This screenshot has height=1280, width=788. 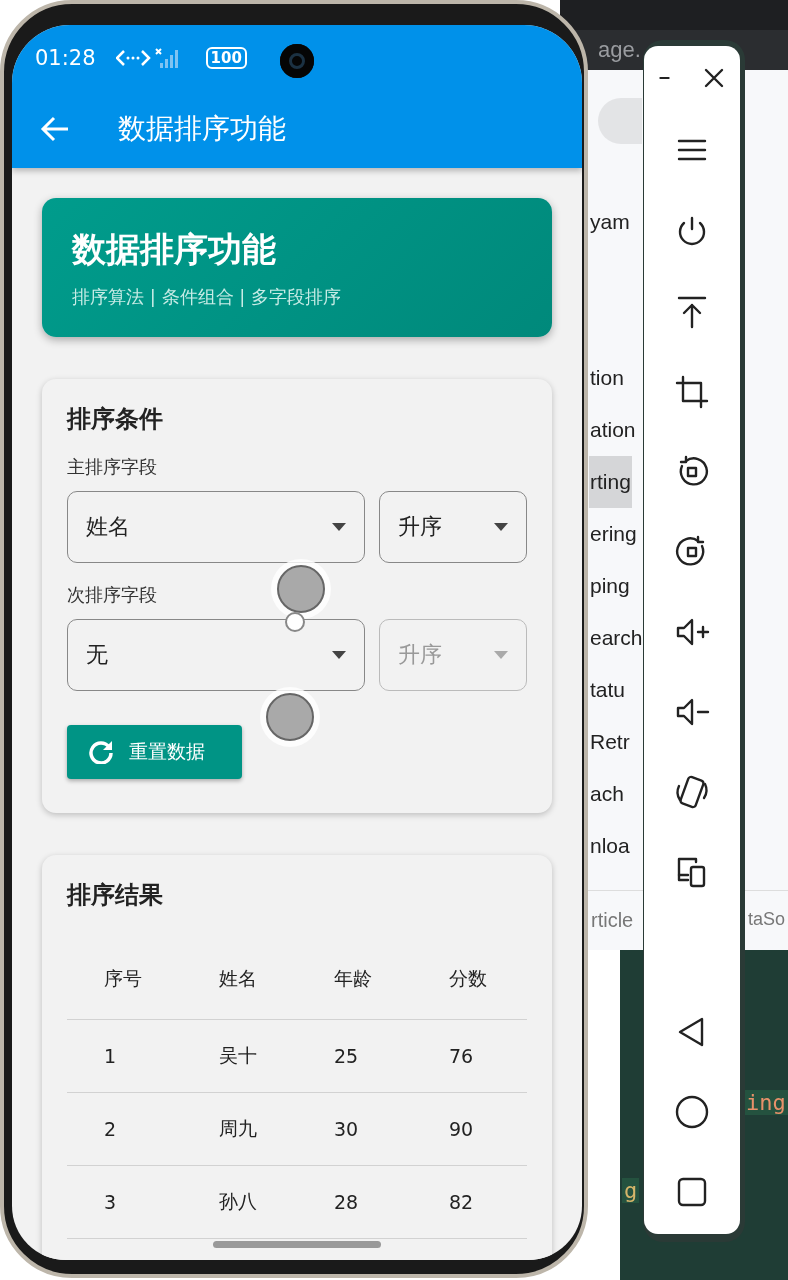 I want to click on status-time: 01:28, so click(x=65, y=57).